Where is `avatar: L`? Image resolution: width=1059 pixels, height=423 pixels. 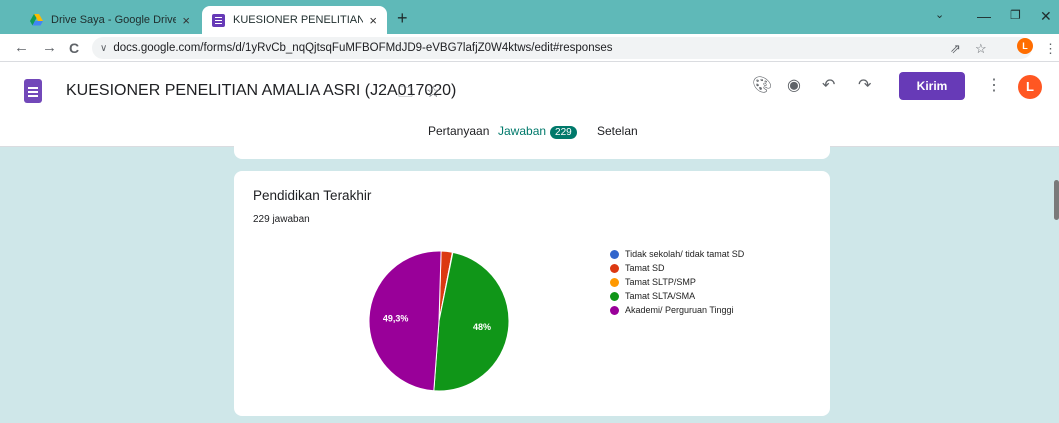
avatar: L is located at coordinates (1030, 87).